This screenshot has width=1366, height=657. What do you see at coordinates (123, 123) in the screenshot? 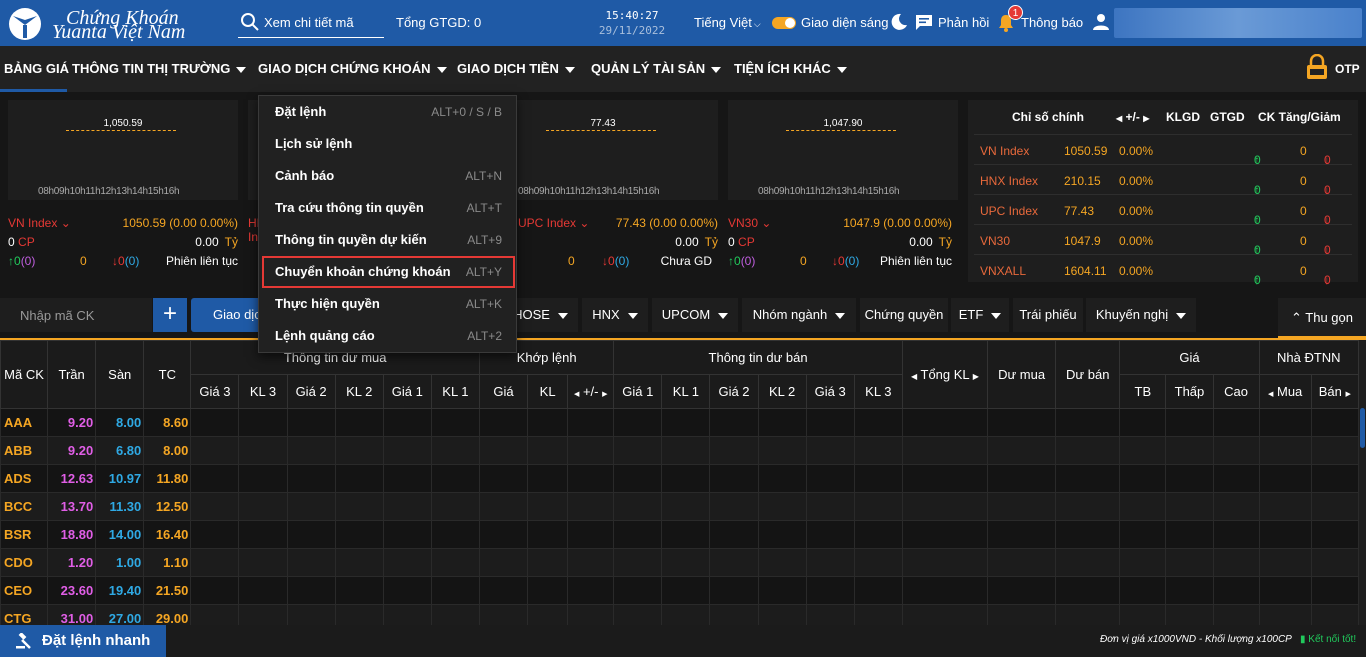
I see `sparkline-value: 1,050.59` at bounding box center [123, 123].